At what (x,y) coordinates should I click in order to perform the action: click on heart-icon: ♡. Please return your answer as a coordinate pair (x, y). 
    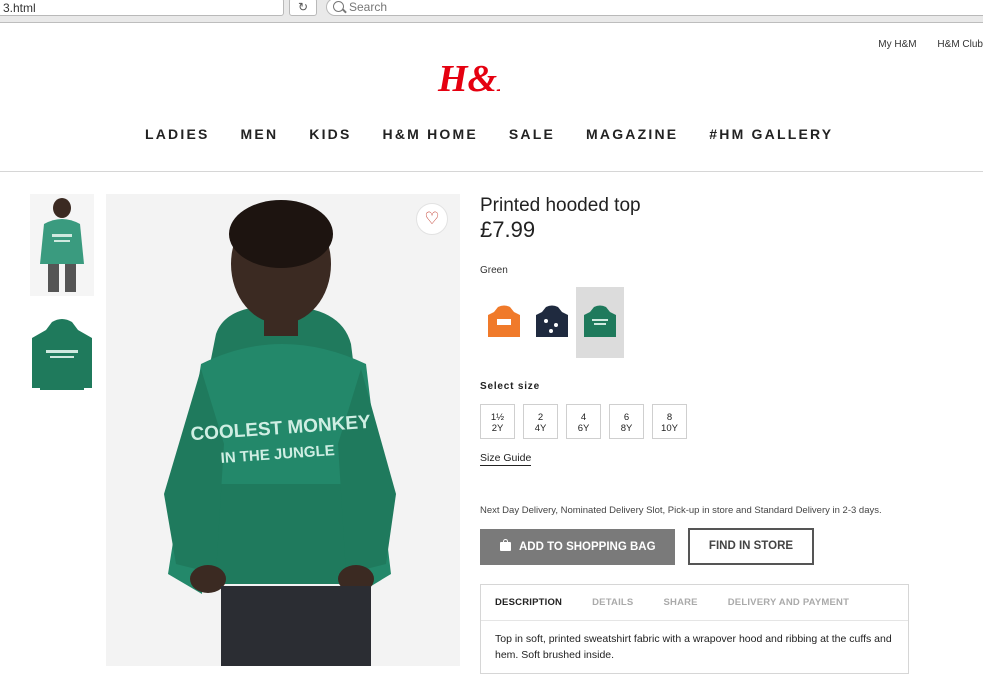
    Looking at the image, I should click on (432, 218).